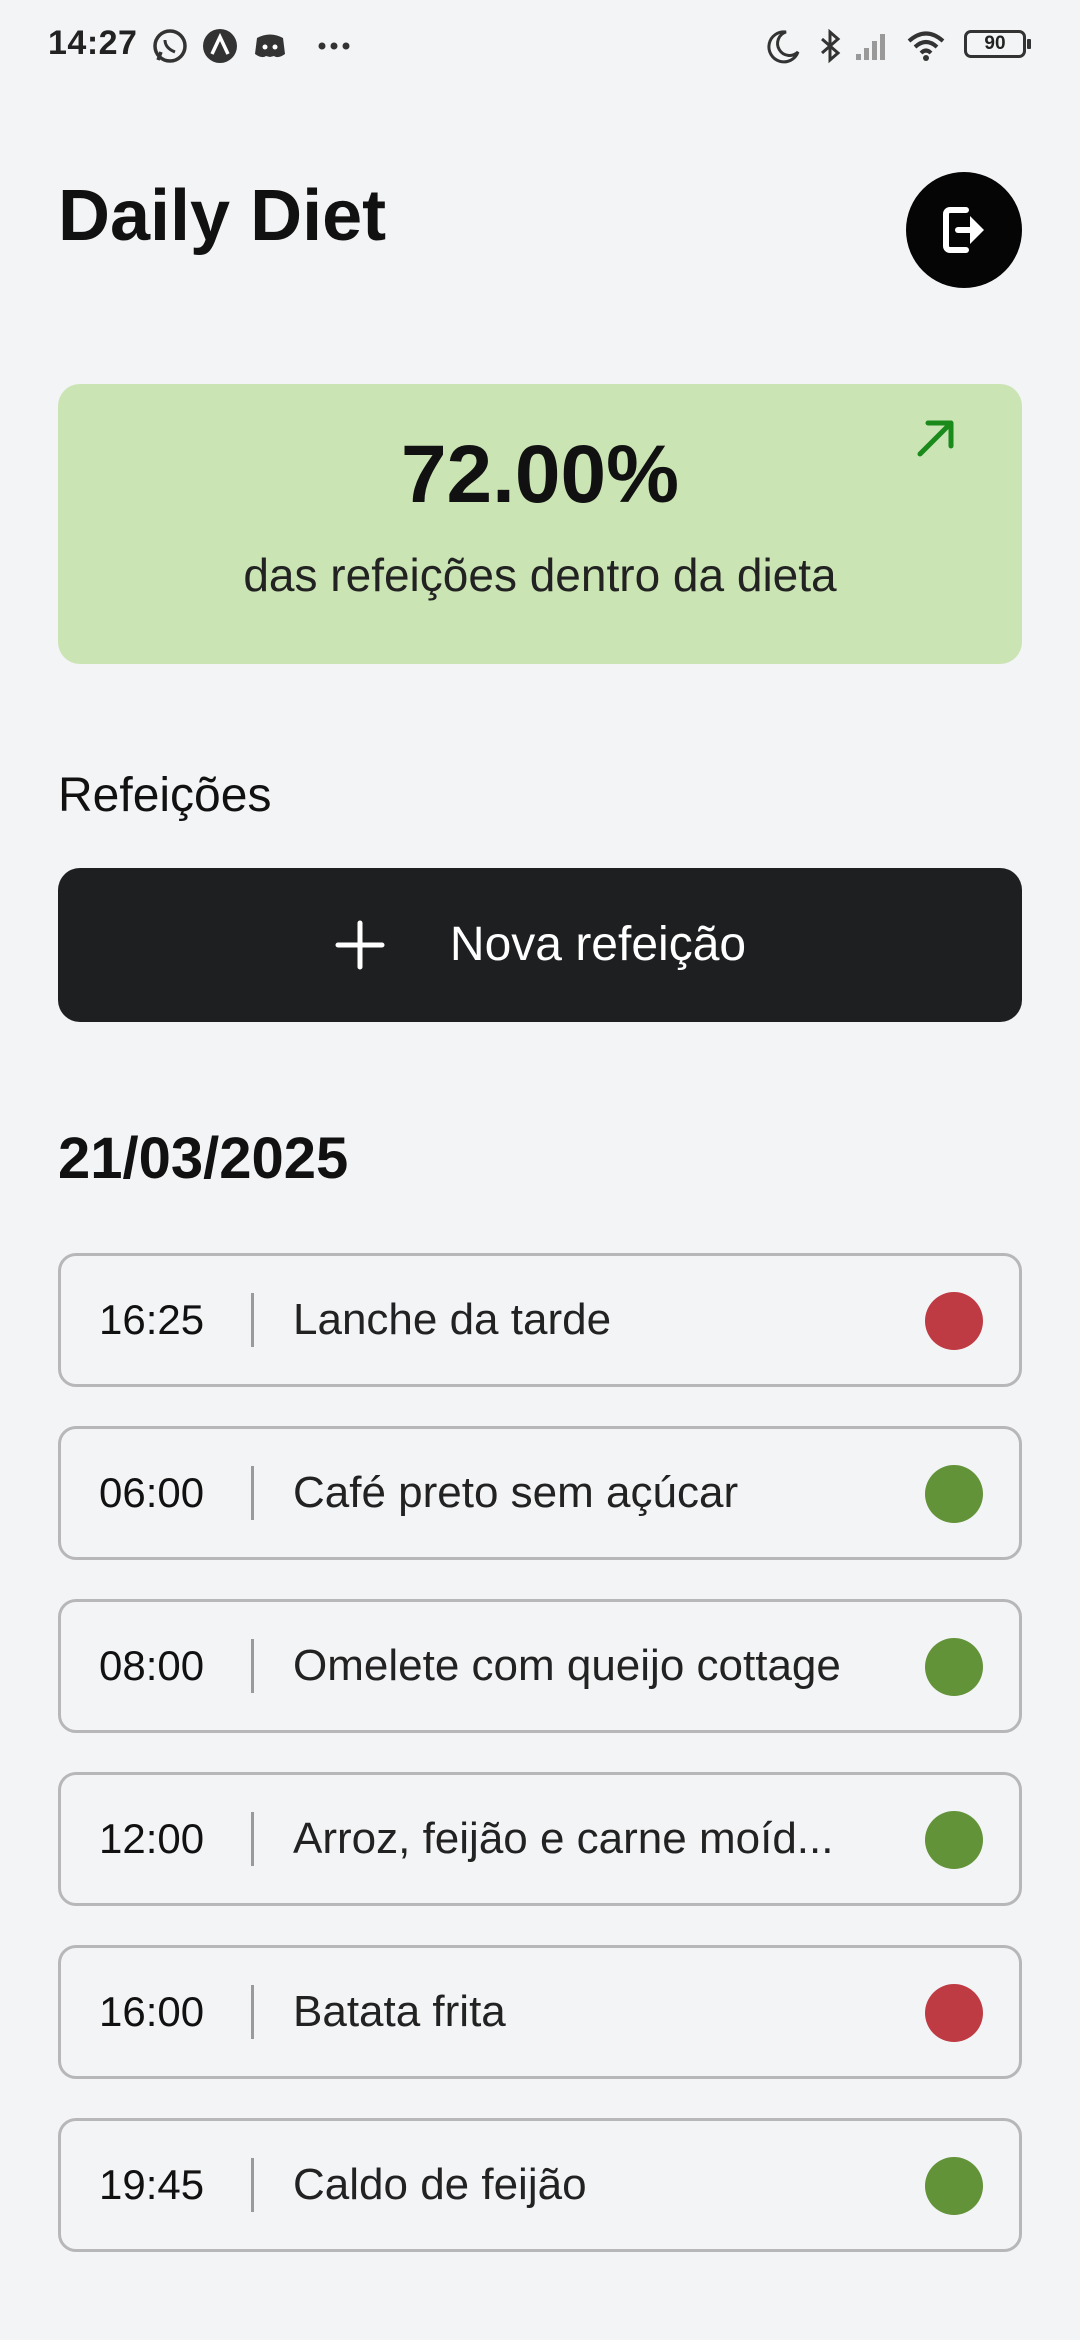  What do you see at coordinates (997, 44) in the screenshot?
I see `battery-icon: 90` at bounding box center [997, 44].